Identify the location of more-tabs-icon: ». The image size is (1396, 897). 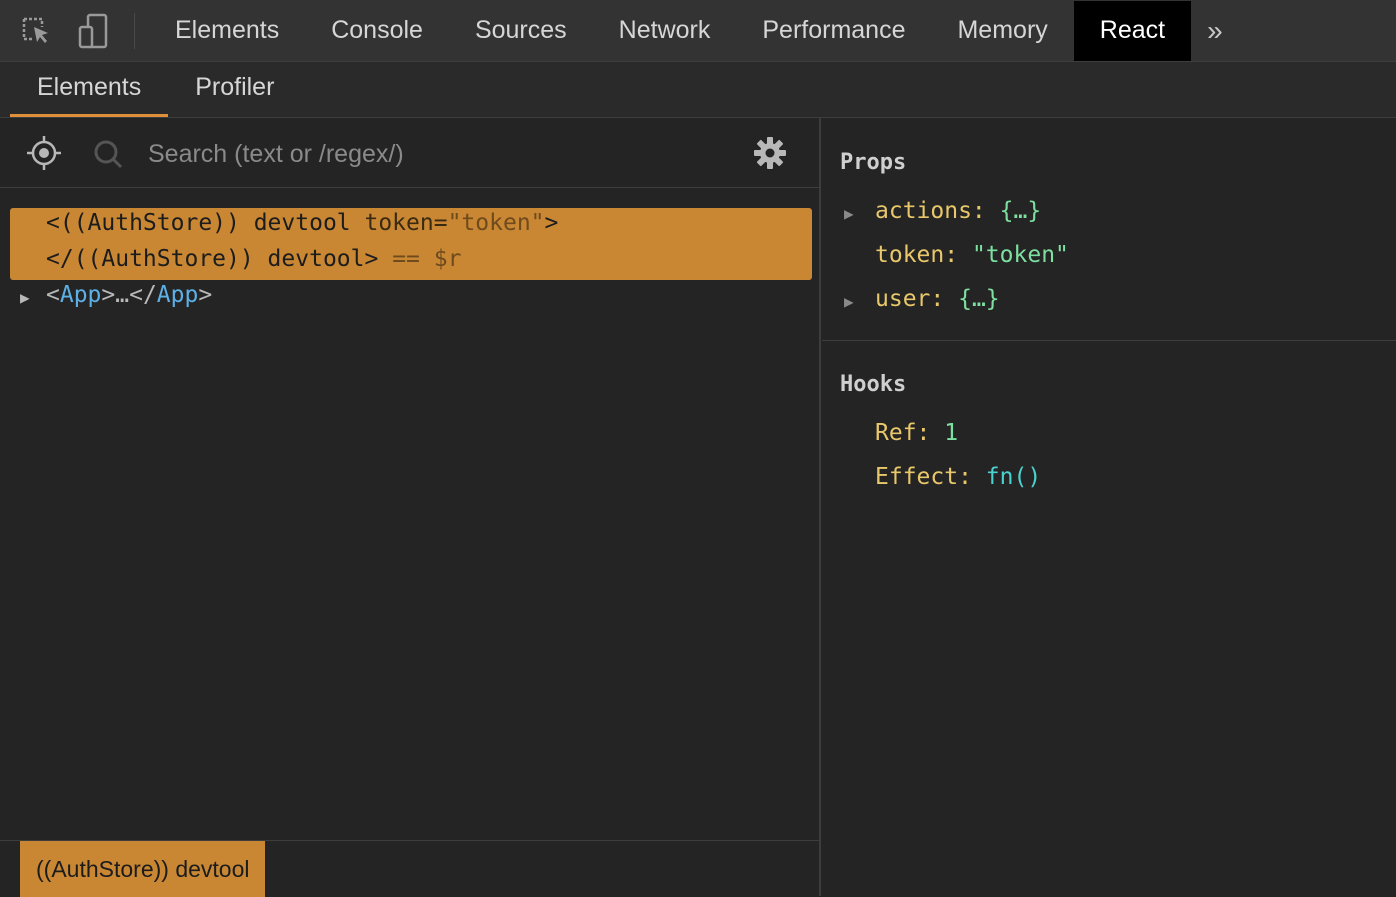
(1215, 31).